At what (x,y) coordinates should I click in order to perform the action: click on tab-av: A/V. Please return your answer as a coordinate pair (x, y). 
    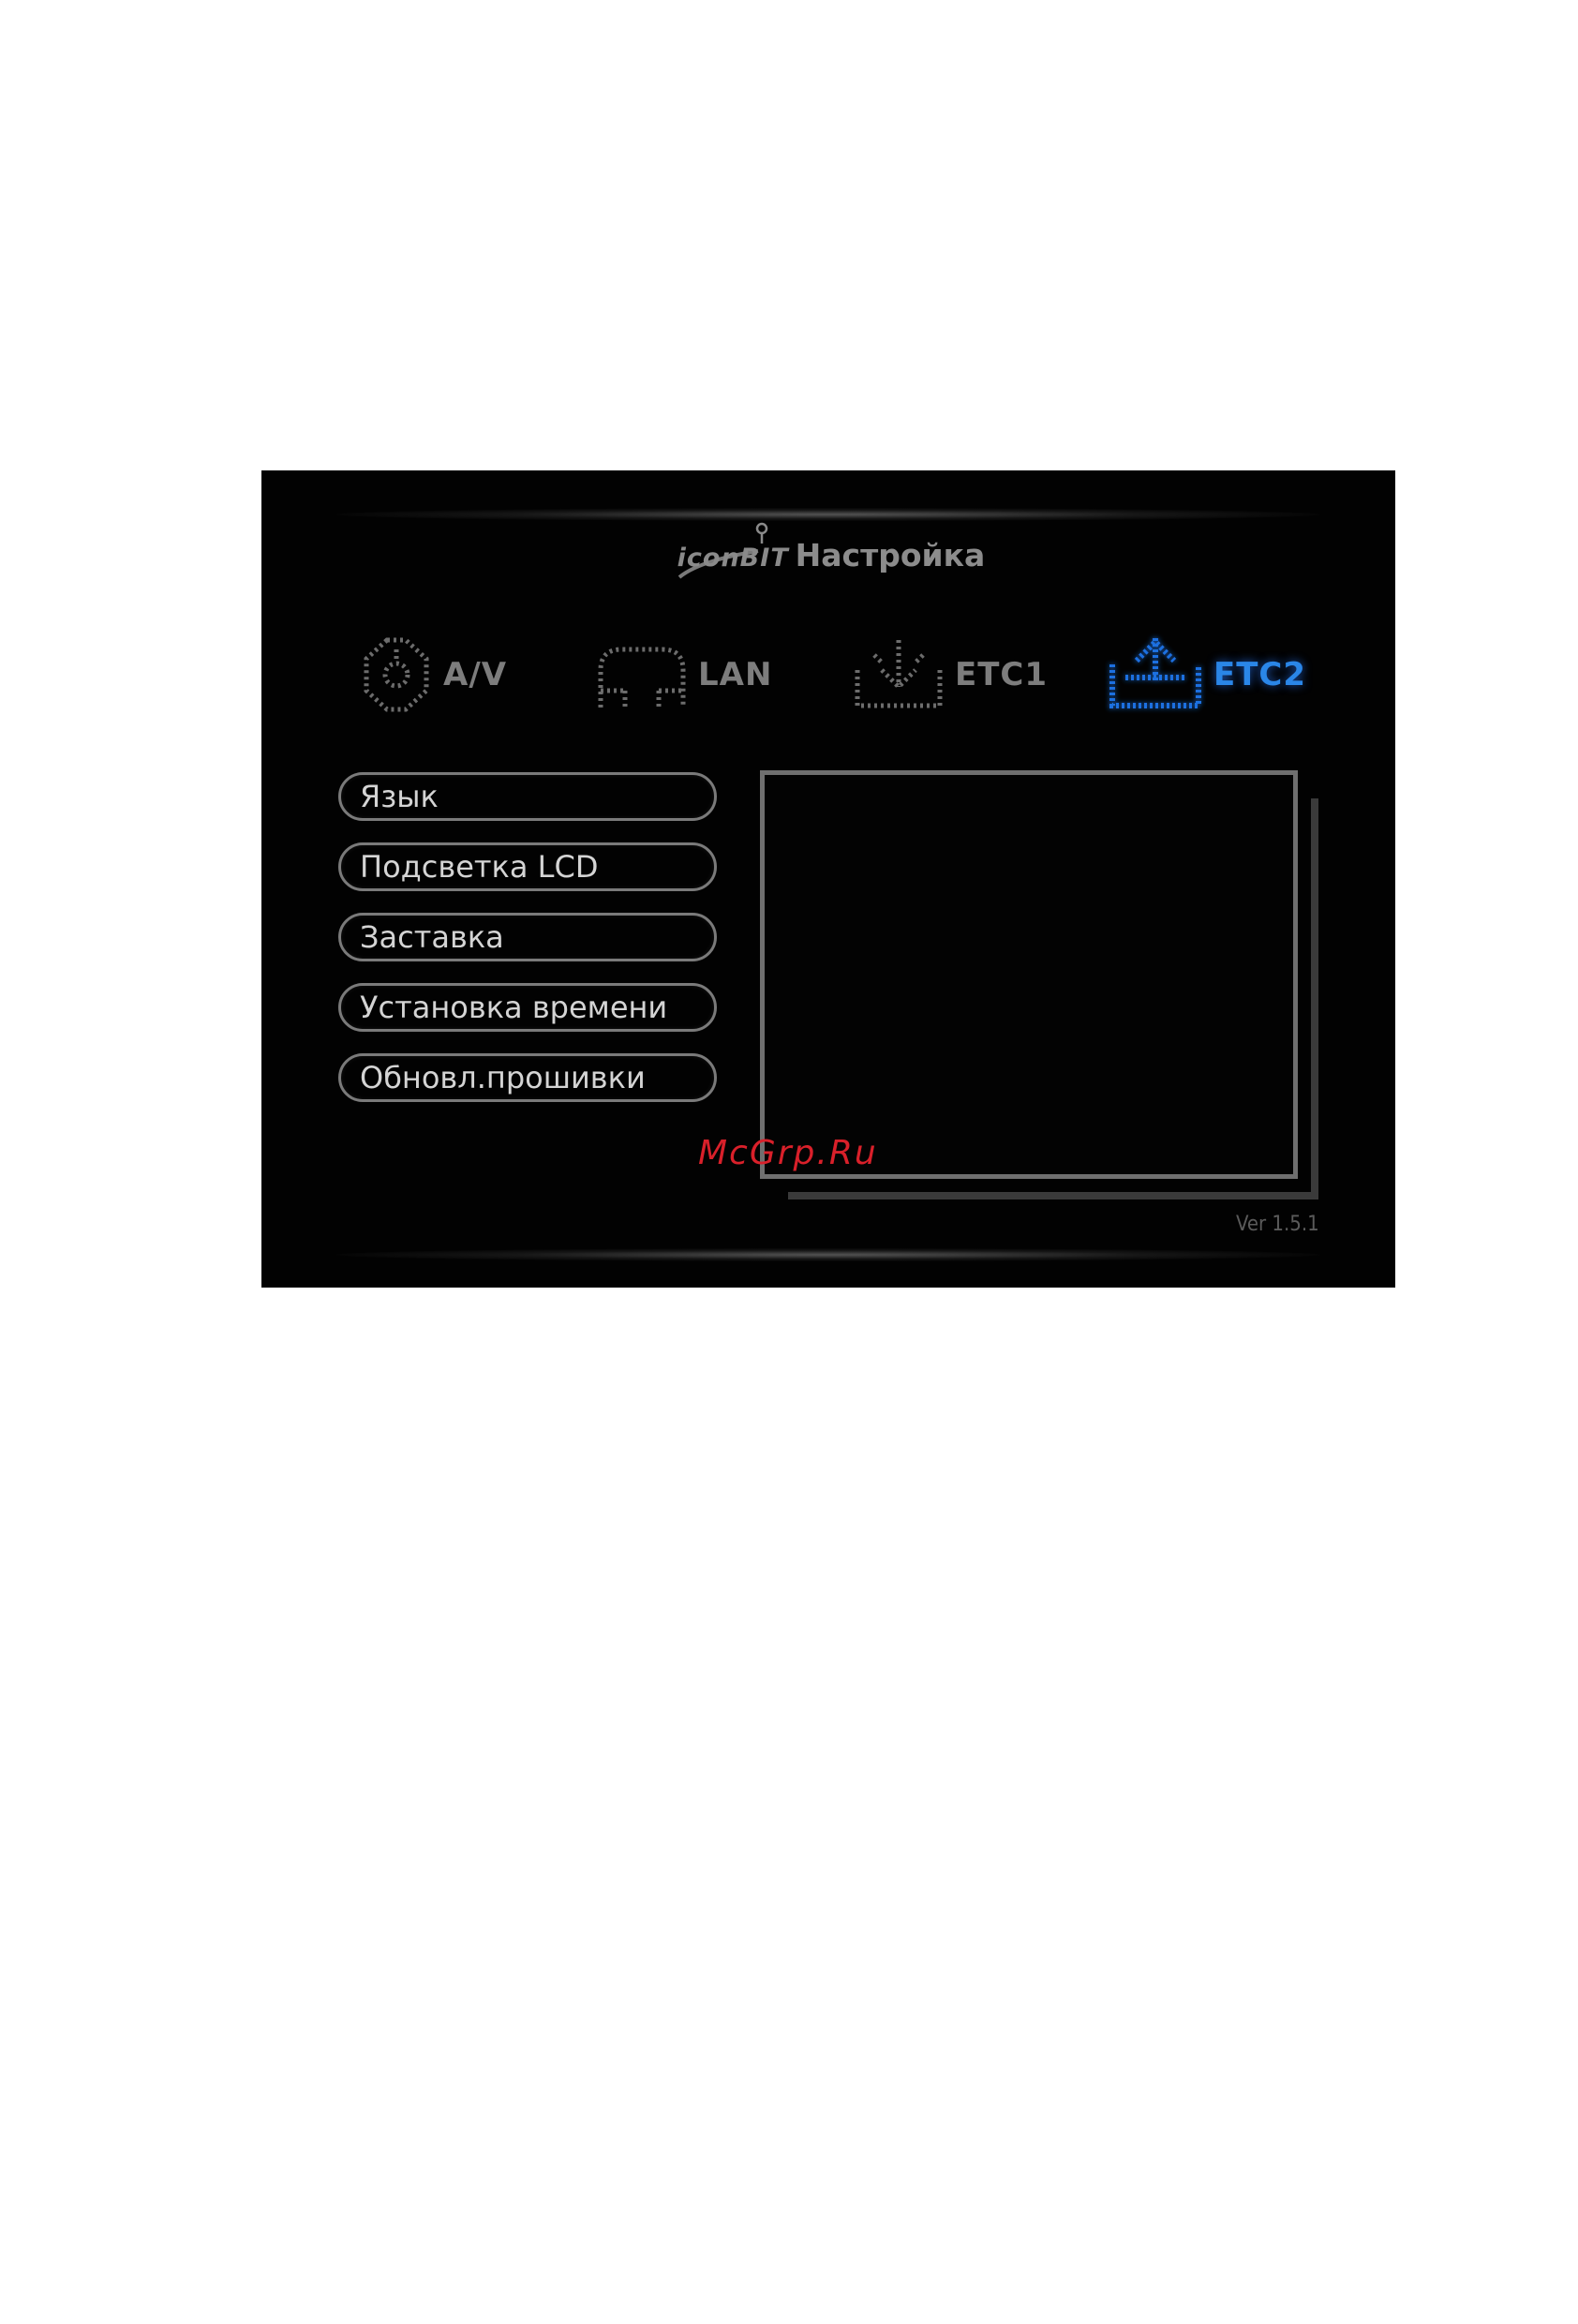
    Looking at the image, I should click on (433, 675).